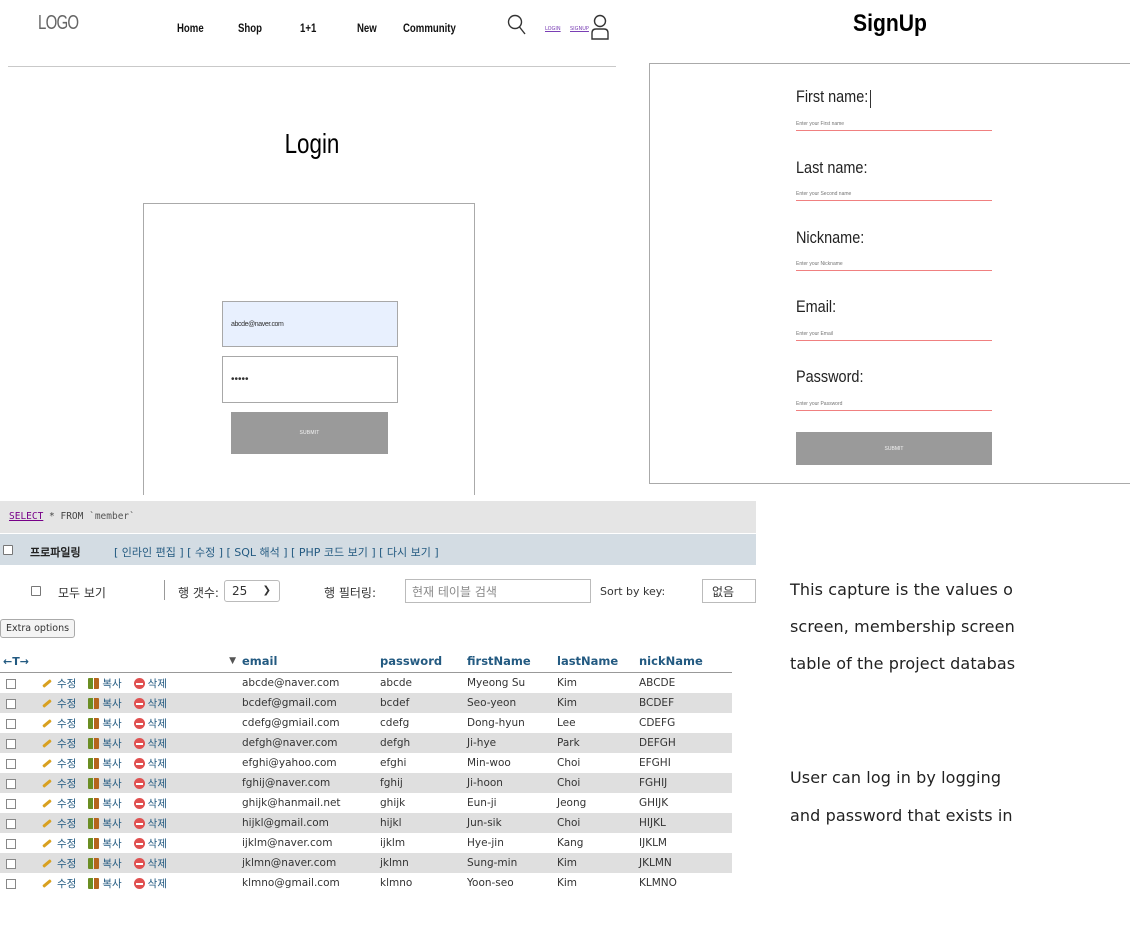 This screenshot has height=934, width=1130. I want to click on nav-shop: Shop, so click(250, 28).